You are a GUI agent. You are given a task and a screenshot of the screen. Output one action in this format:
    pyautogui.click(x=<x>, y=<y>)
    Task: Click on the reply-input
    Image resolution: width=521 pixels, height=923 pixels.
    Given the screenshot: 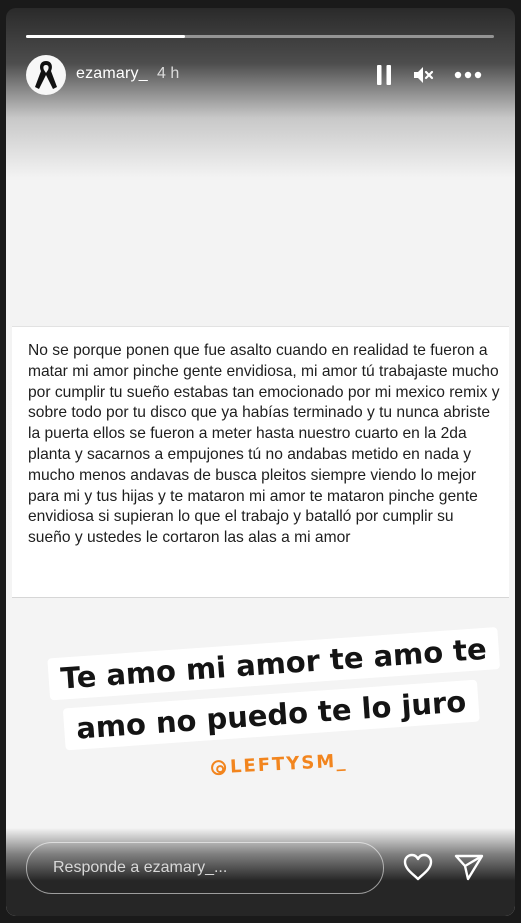 What is the action you would take?
    pyautogui.click(x=205, y=868)
    